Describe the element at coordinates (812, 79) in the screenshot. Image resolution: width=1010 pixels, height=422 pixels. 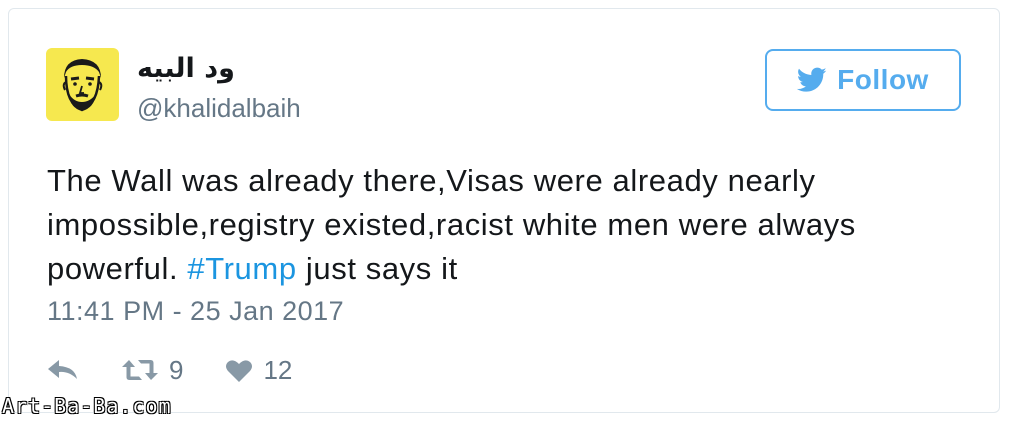
I see `twitter-bird-icon` at that location.